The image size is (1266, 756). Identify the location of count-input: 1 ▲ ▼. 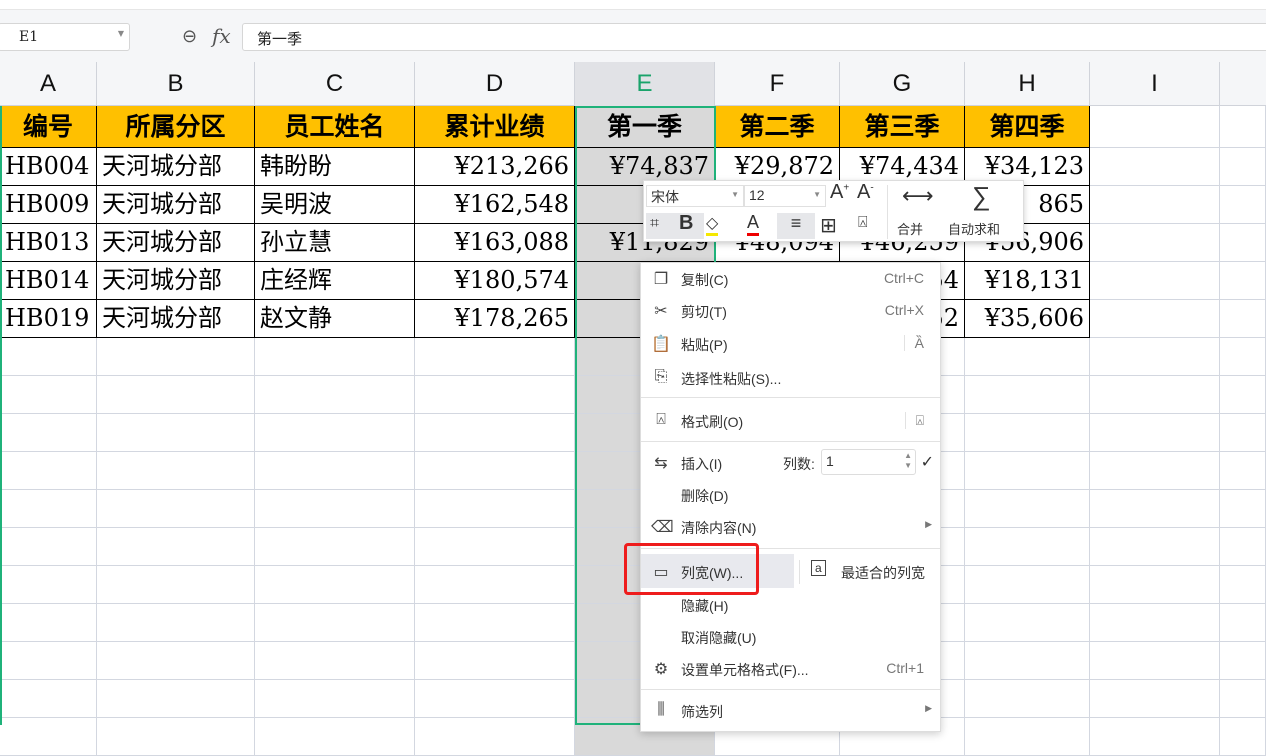
(868, 462).